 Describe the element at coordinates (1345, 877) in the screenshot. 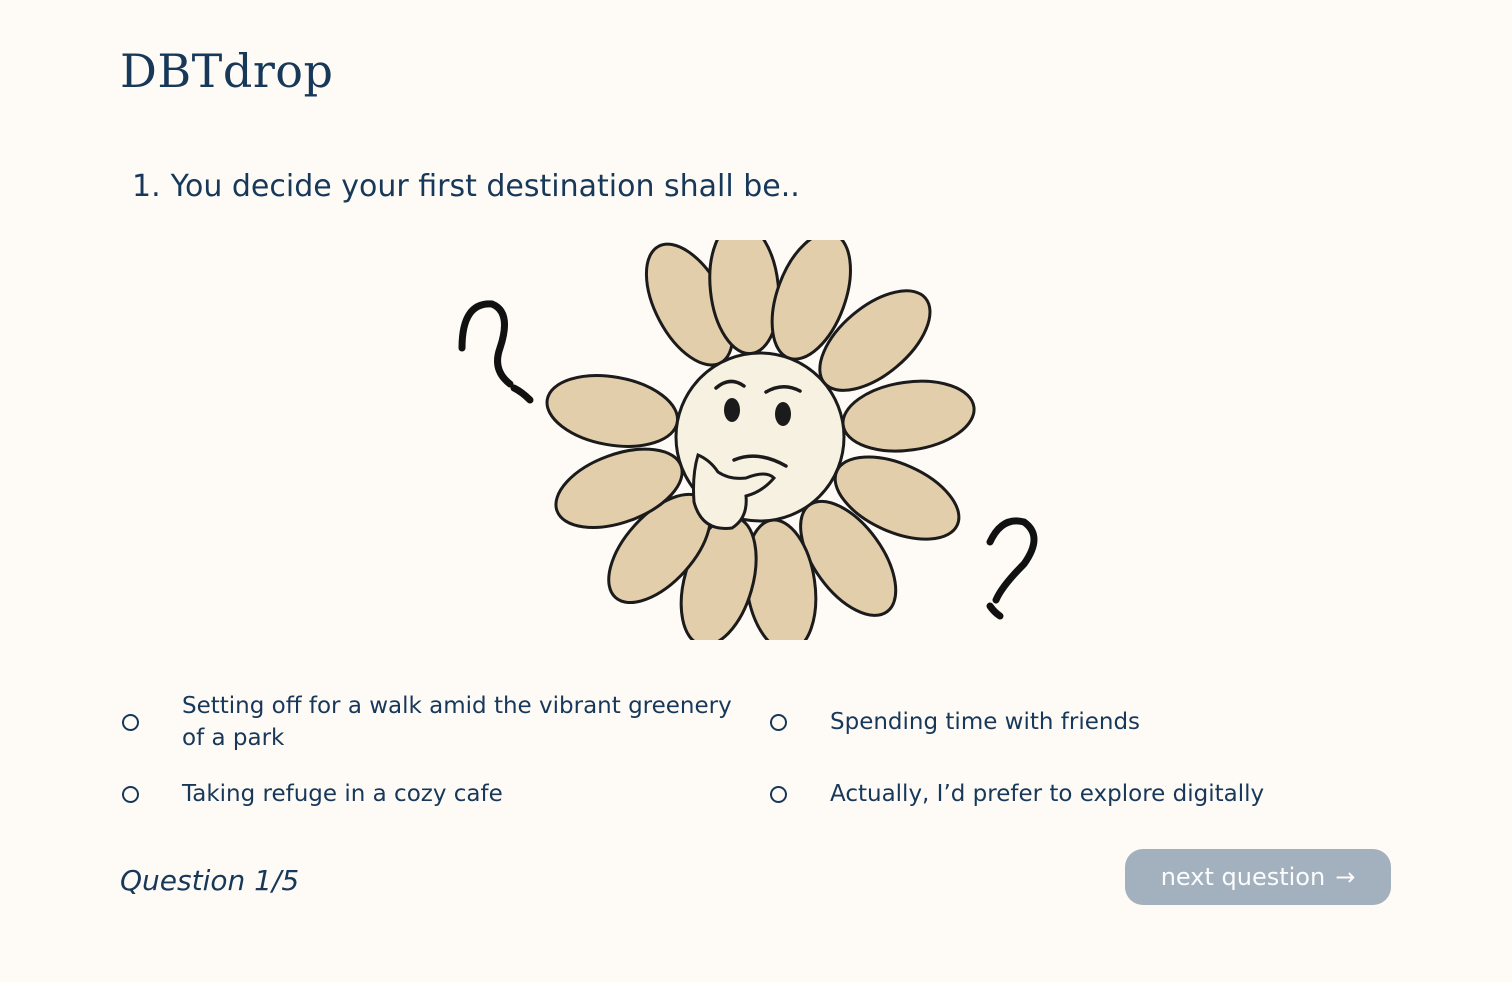

I see `arrow-right-icon: →` at that location.